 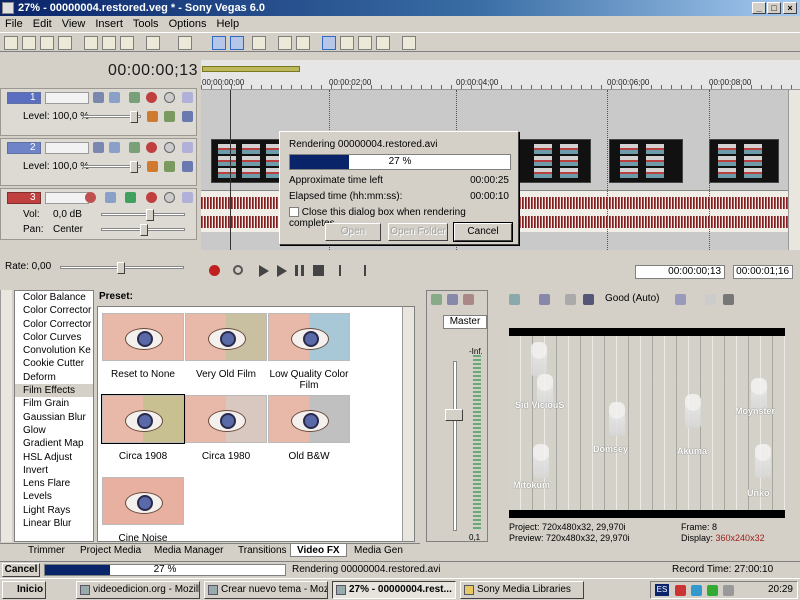 What do you see at coordinates (318, 550) in the screenshot?
I see `tab-video-fx: Video FX` at bounding box center [318, 550].